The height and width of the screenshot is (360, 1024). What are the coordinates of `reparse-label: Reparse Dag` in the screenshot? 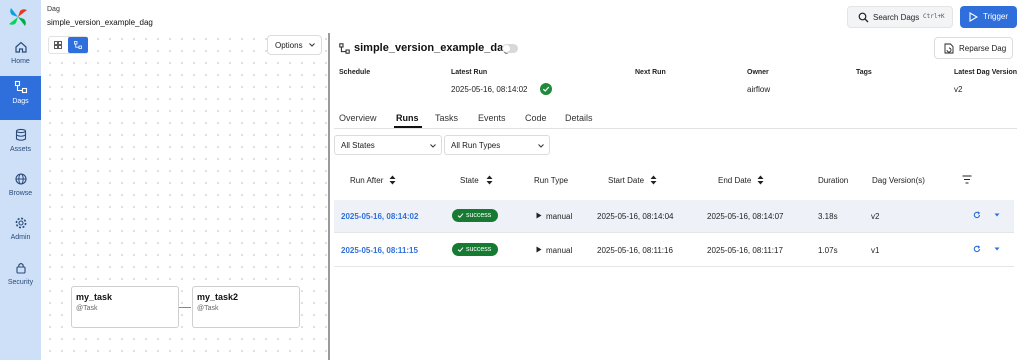 It's located at (983, 48).